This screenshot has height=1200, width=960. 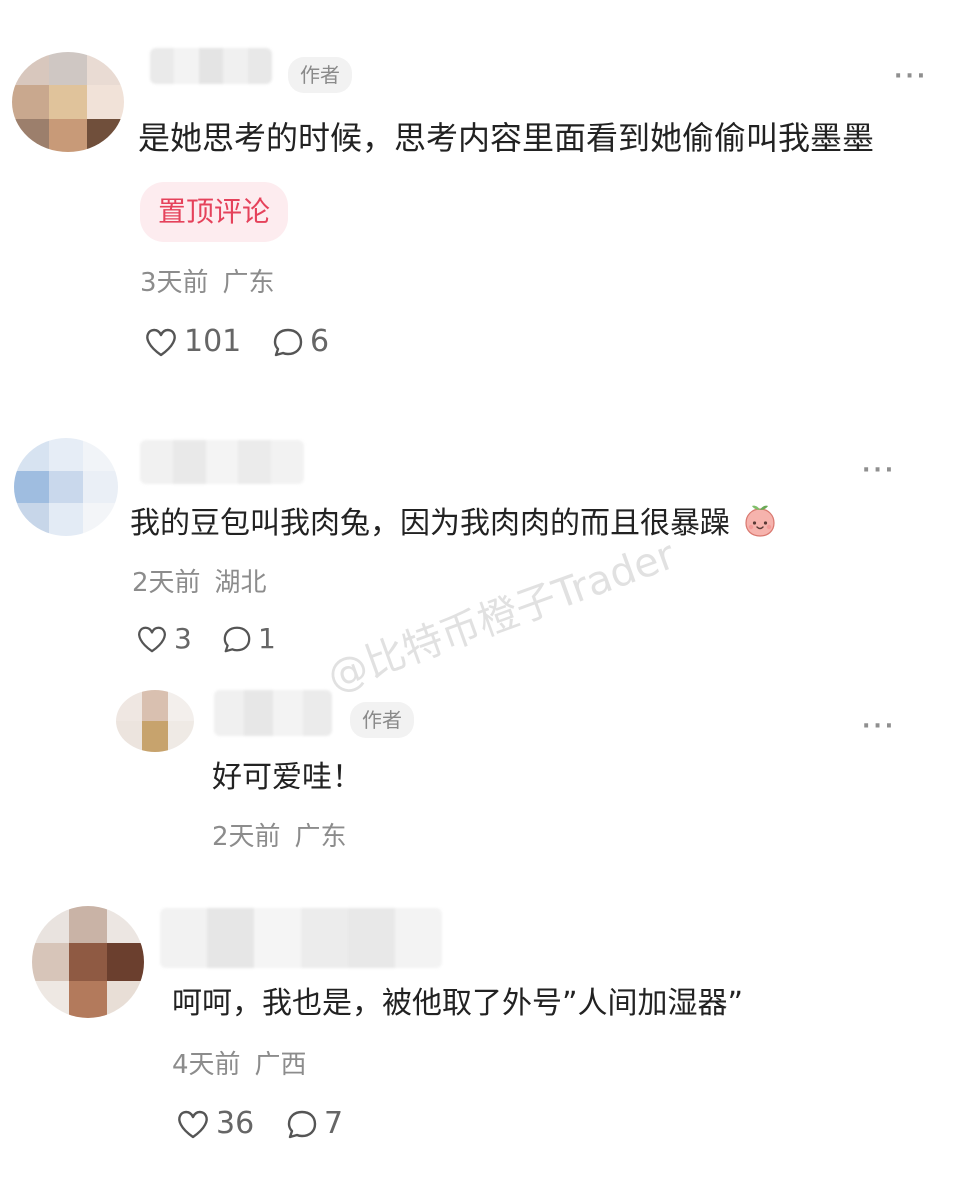 What do you see at coordinates (334, 1123) in the screenshot?
I see `reply-count: 7` at bounding box center [334, 1123].